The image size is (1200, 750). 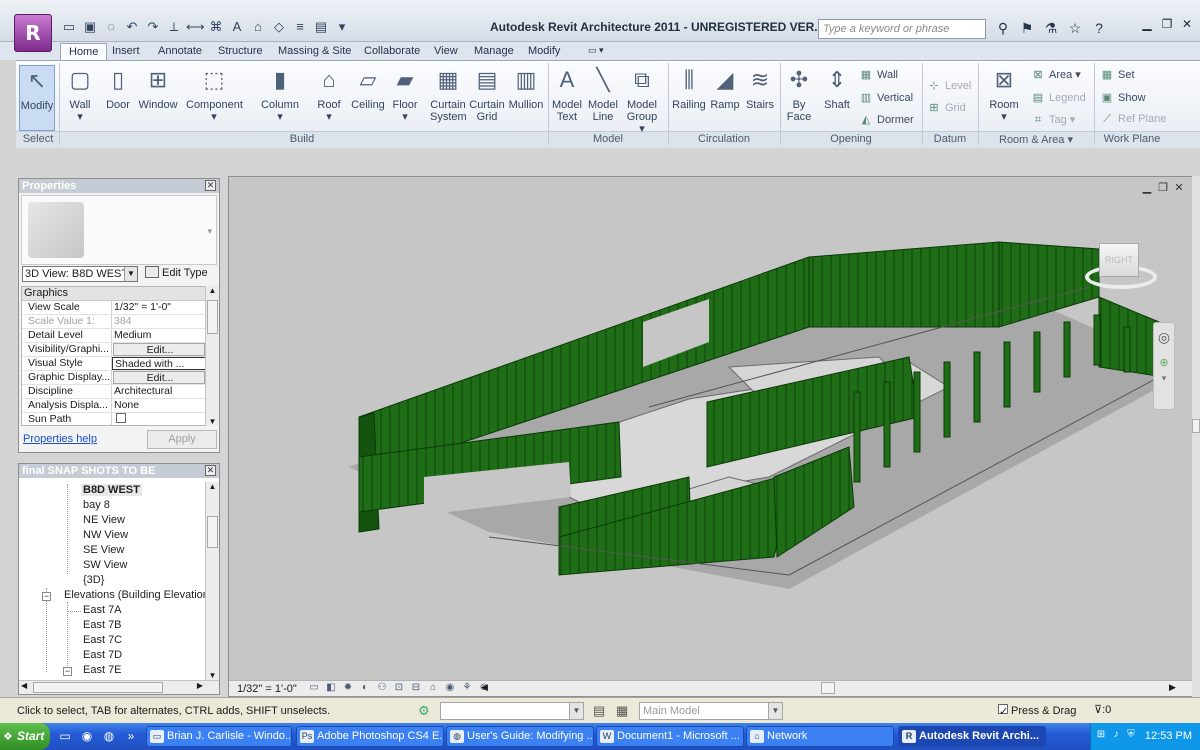 I want to click on tab-collaborate: Collaborate, so click(x=392, y=51).